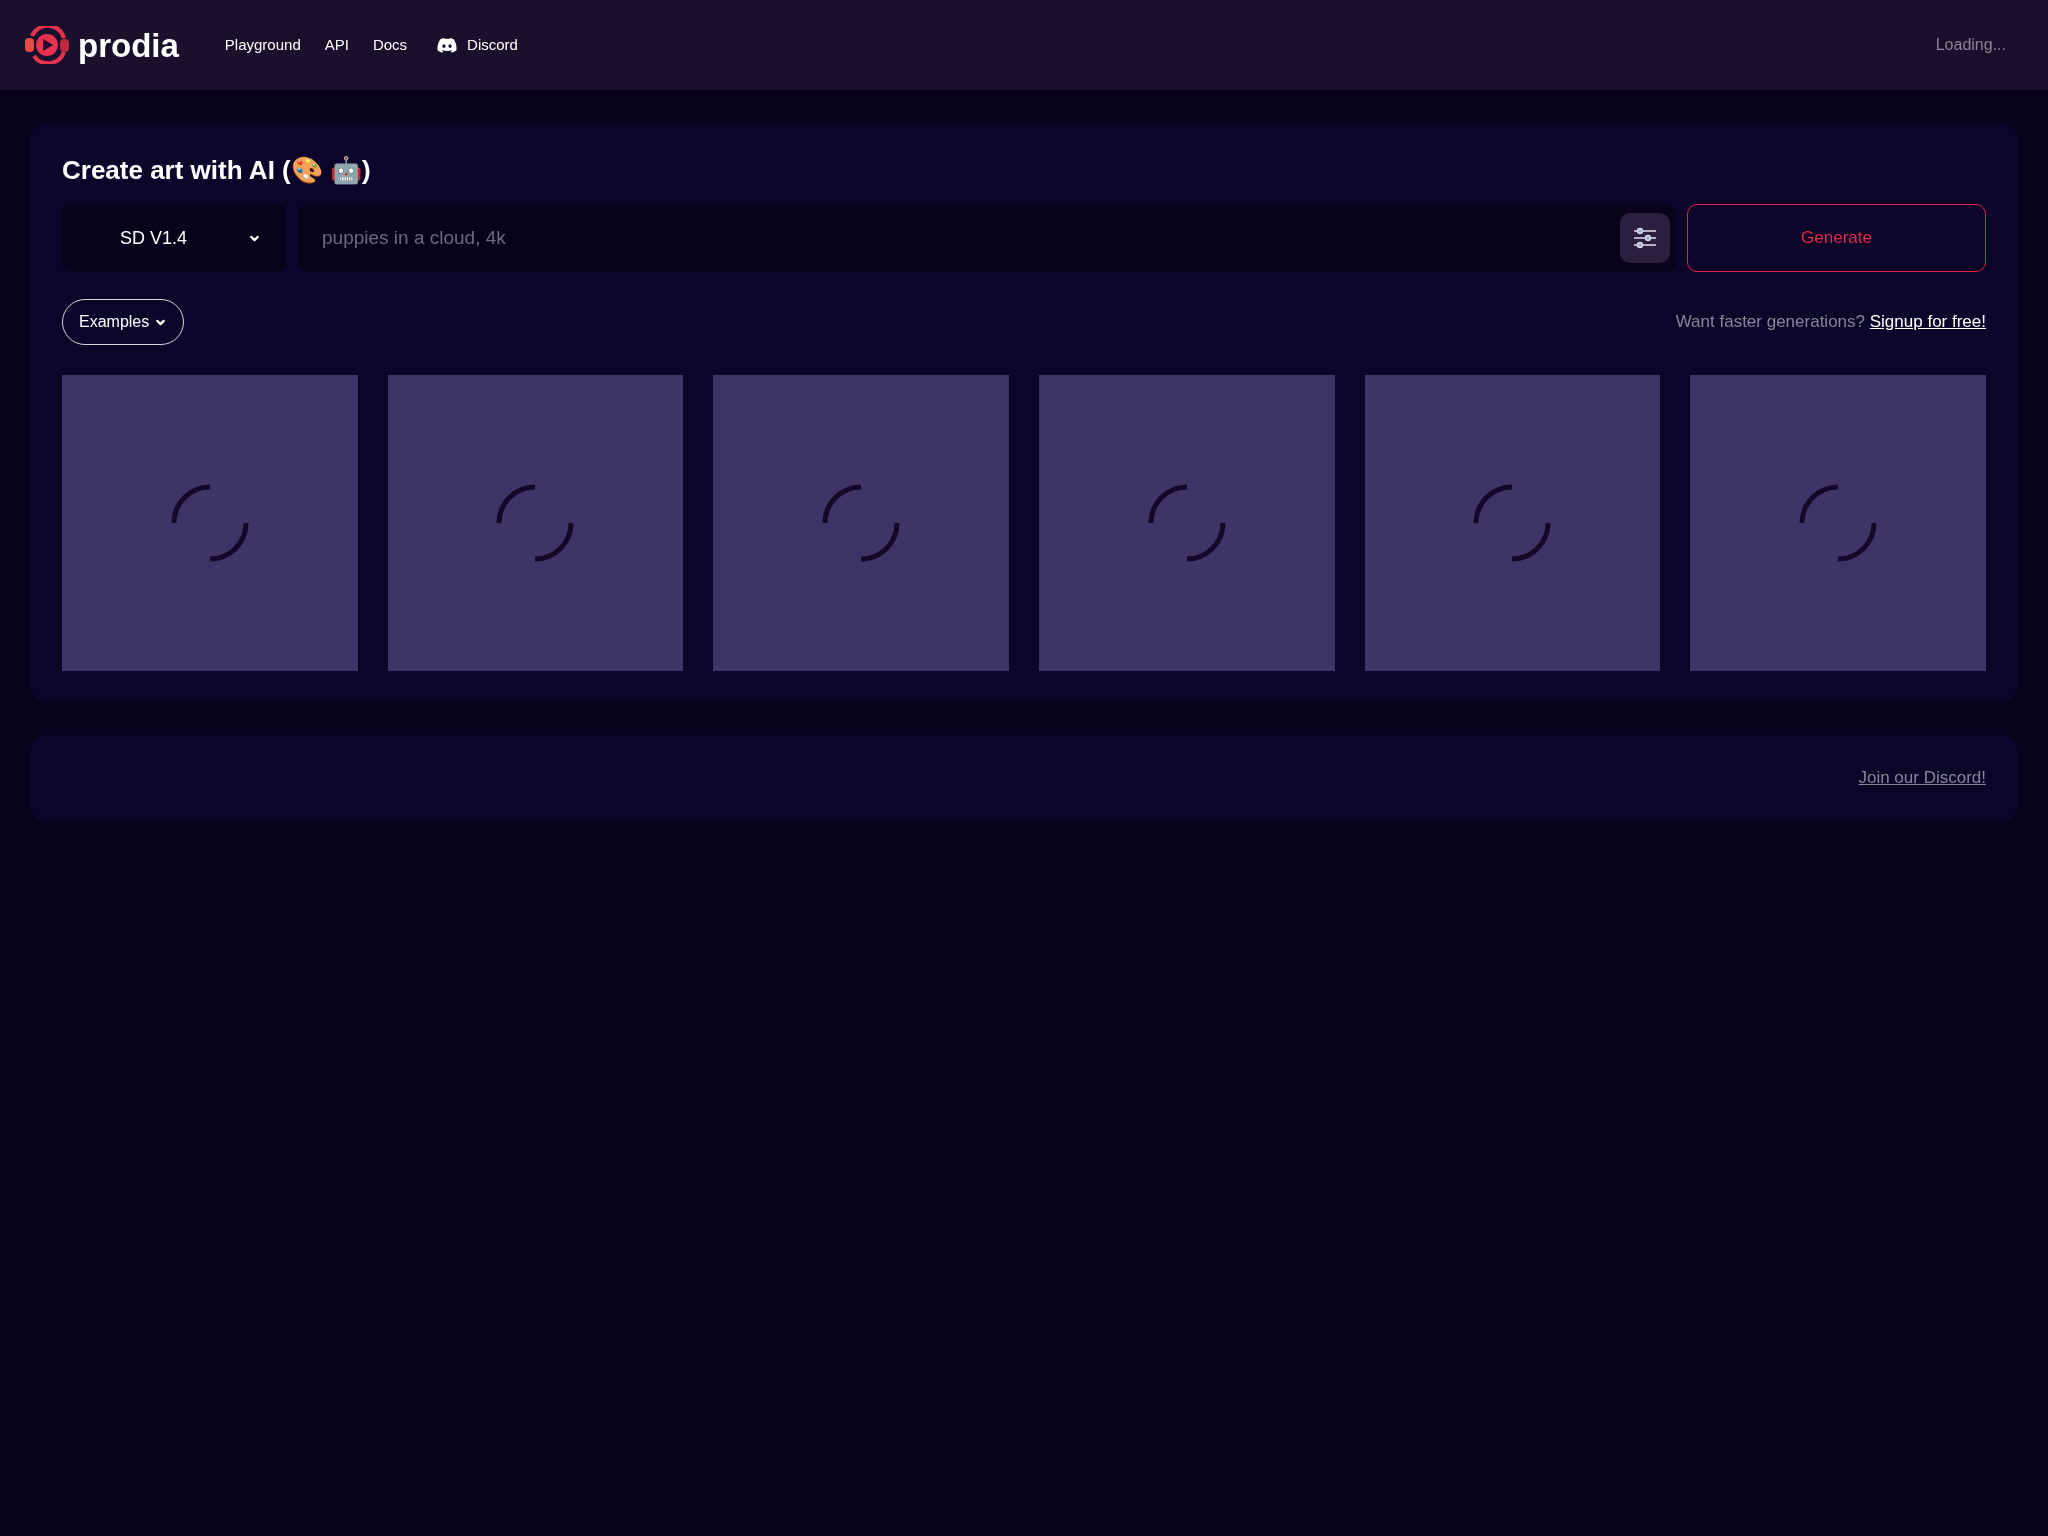 This screenshot has height=1536, width=2048. I want to click on nav-link: Playground, so click(262, 45).